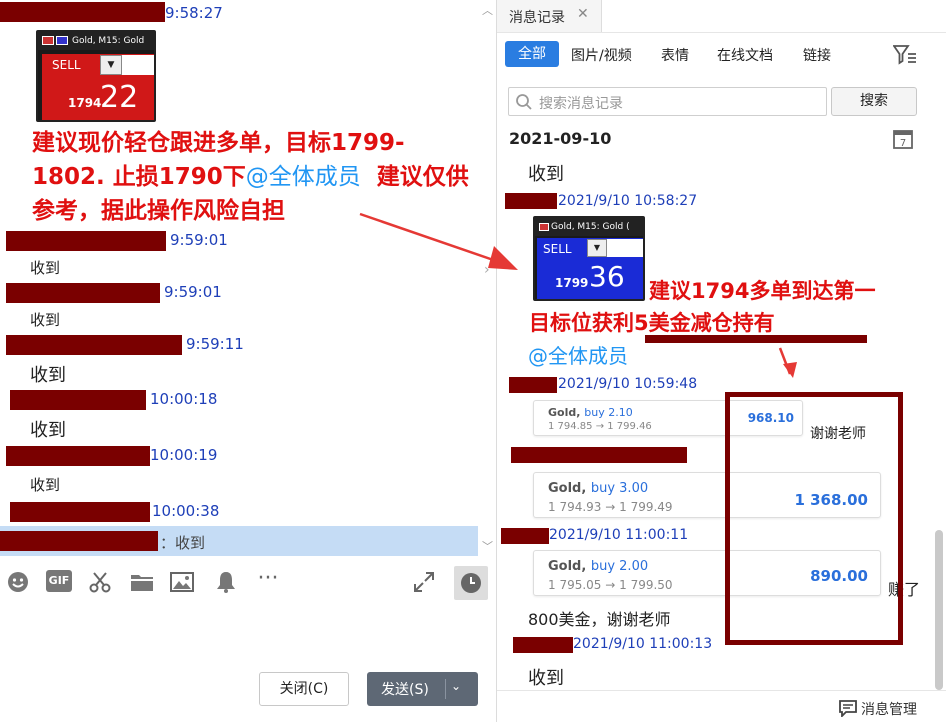 The image size is (946, 722). What do you see at coordinates (186, 511) in the screenshot?
I see `message-time: 10:00:38` at bounding box center [186, 511].